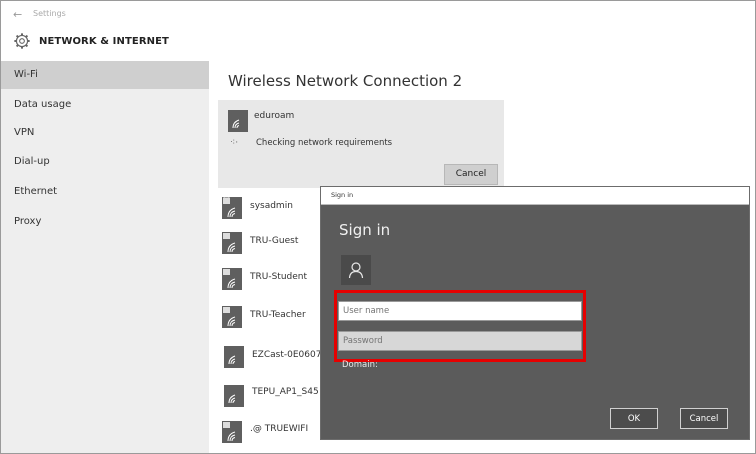 This screenshot has width=756, height=454. What do you see at coordinates (278, 277) in the screenshot?
I see `list-item: TRU-Student` at bounding box center [278, 277].